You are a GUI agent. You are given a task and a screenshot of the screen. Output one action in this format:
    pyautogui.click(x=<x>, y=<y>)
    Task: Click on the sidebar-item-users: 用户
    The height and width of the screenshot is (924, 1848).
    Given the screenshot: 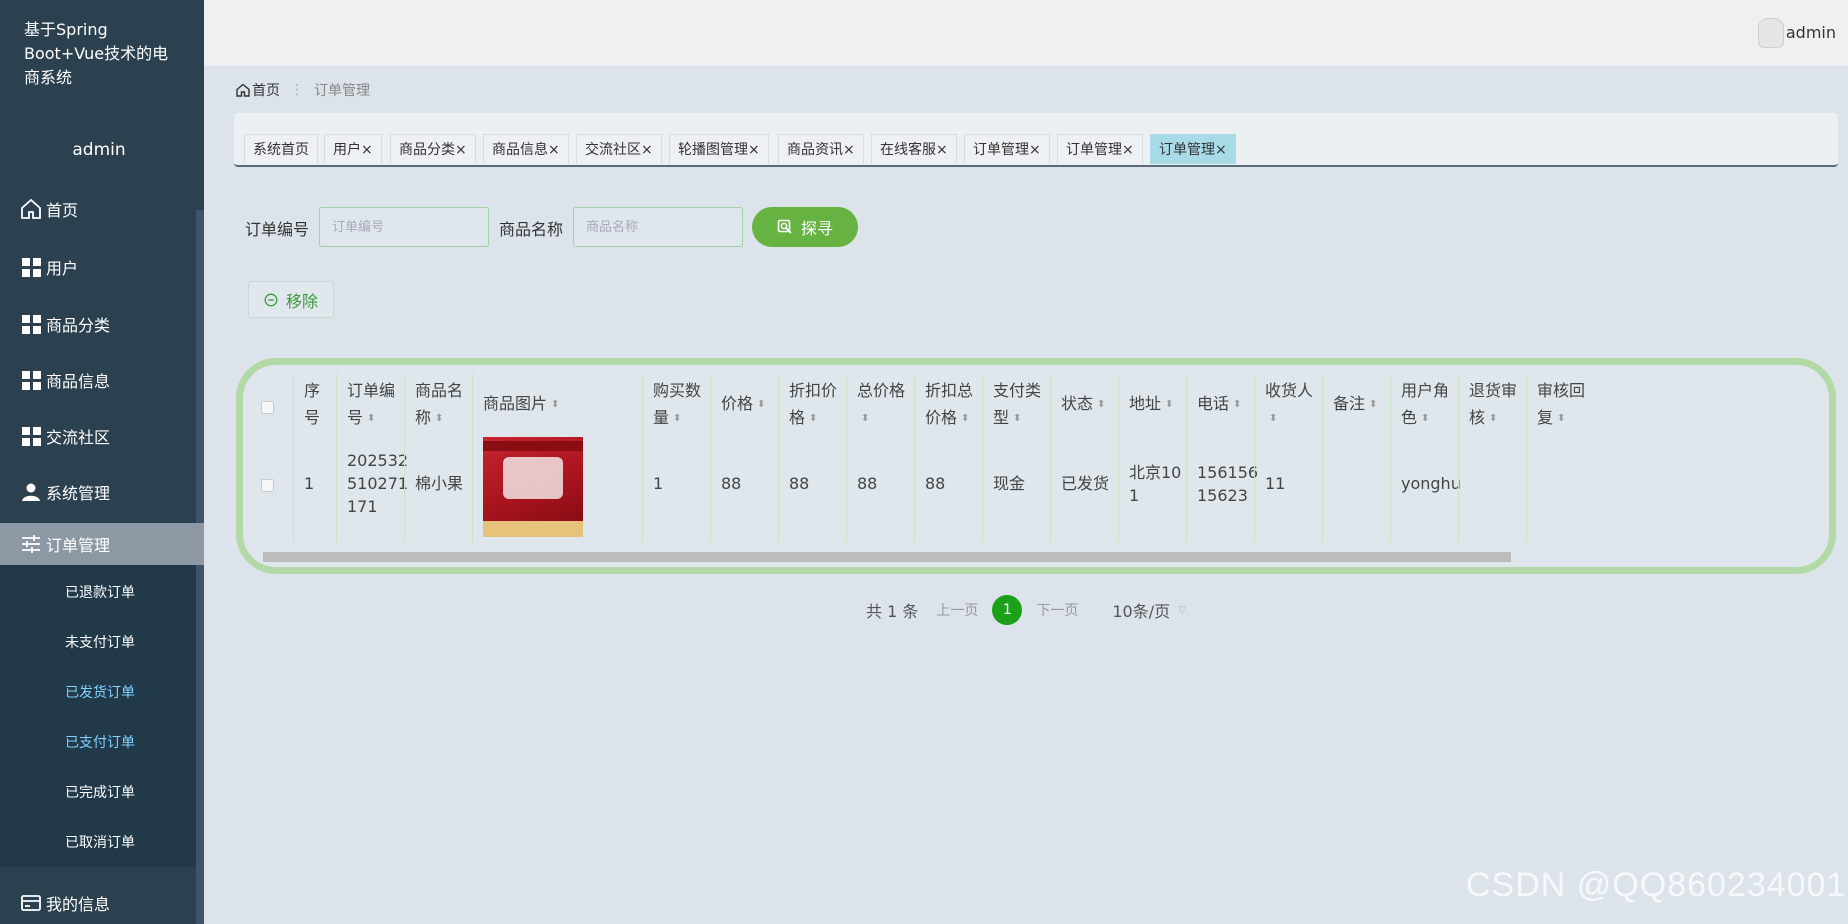 What is the action you would take?
    pyautogui.click(x=102, y=267)
    